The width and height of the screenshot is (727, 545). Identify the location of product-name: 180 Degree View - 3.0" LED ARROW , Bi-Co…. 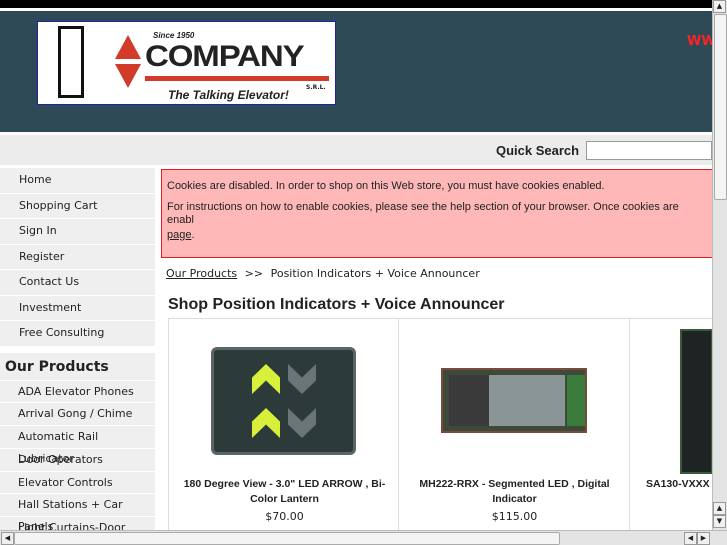
(284, 492).